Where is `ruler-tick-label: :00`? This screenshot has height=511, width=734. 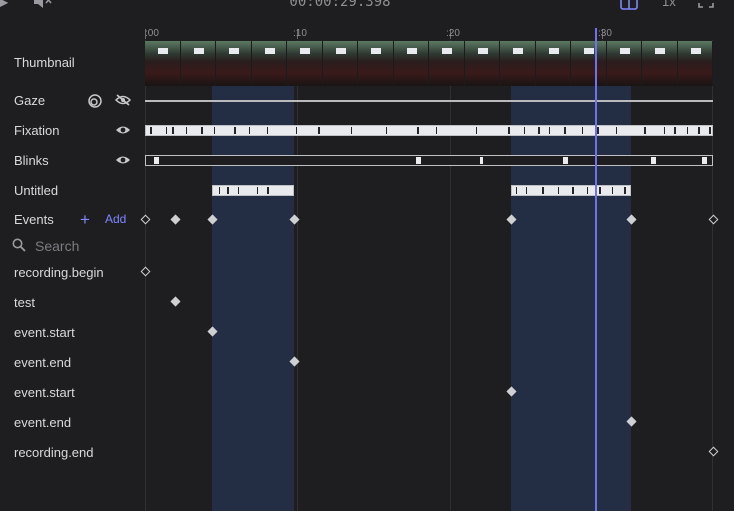
ruler-tick-label: :00 is located at coordinates (152, 33).